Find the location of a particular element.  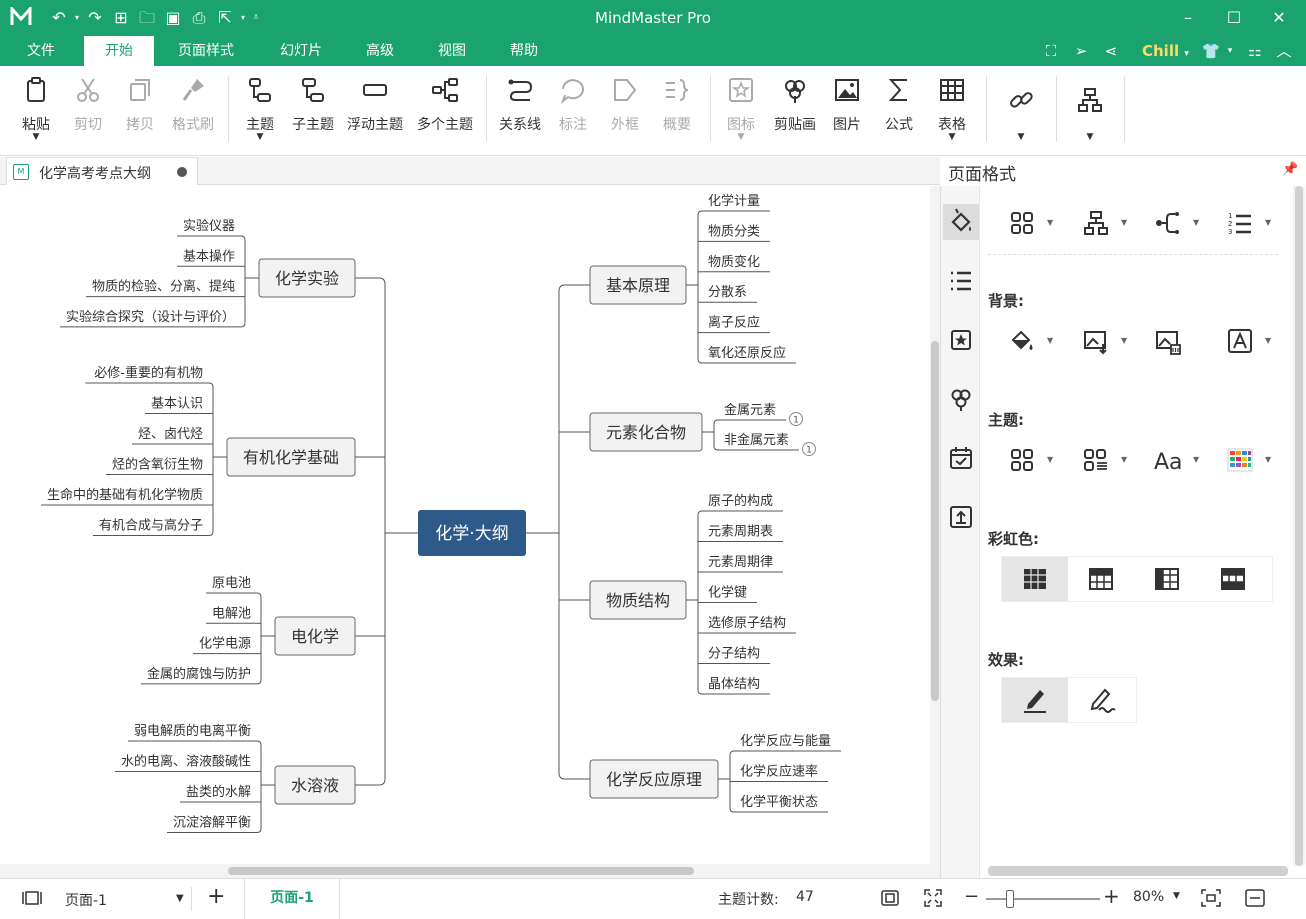

apps-icon: ⚏ is located at coordinates (1255, 51).